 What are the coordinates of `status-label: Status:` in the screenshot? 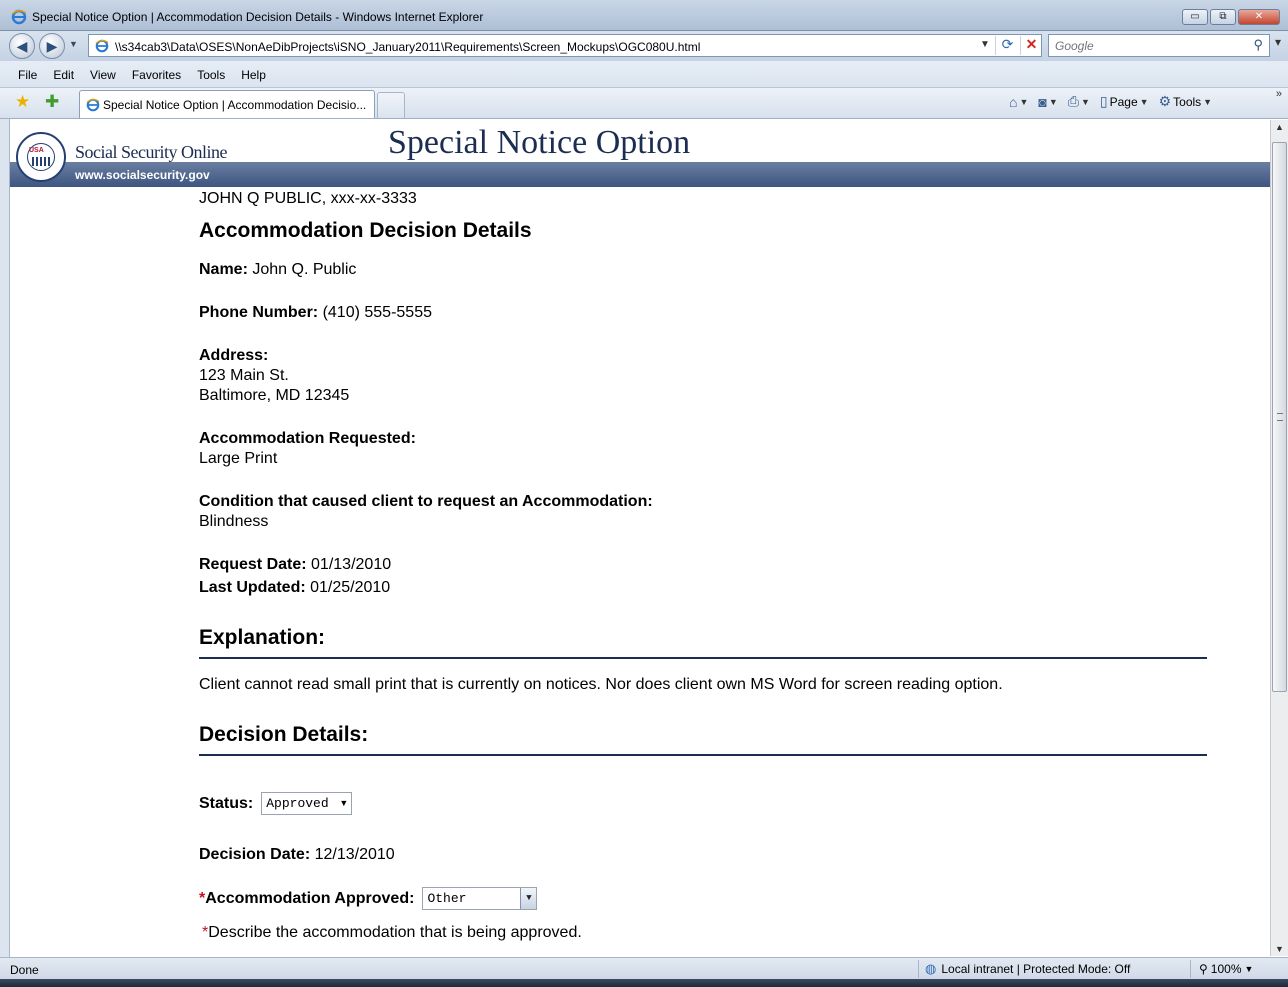 It's located at (226, 803).